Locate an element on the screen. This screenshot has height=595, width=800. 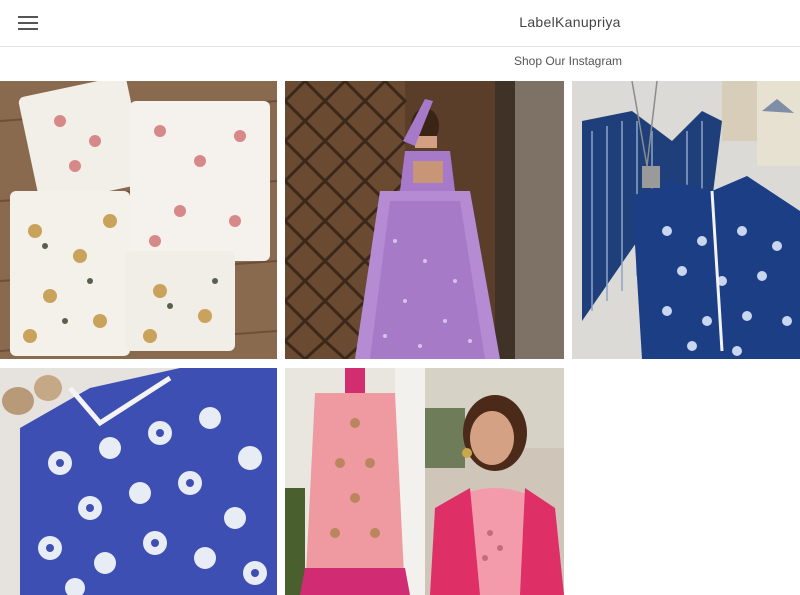
pink-embroidered-kurta-photo is located at coordinates (424, 481).